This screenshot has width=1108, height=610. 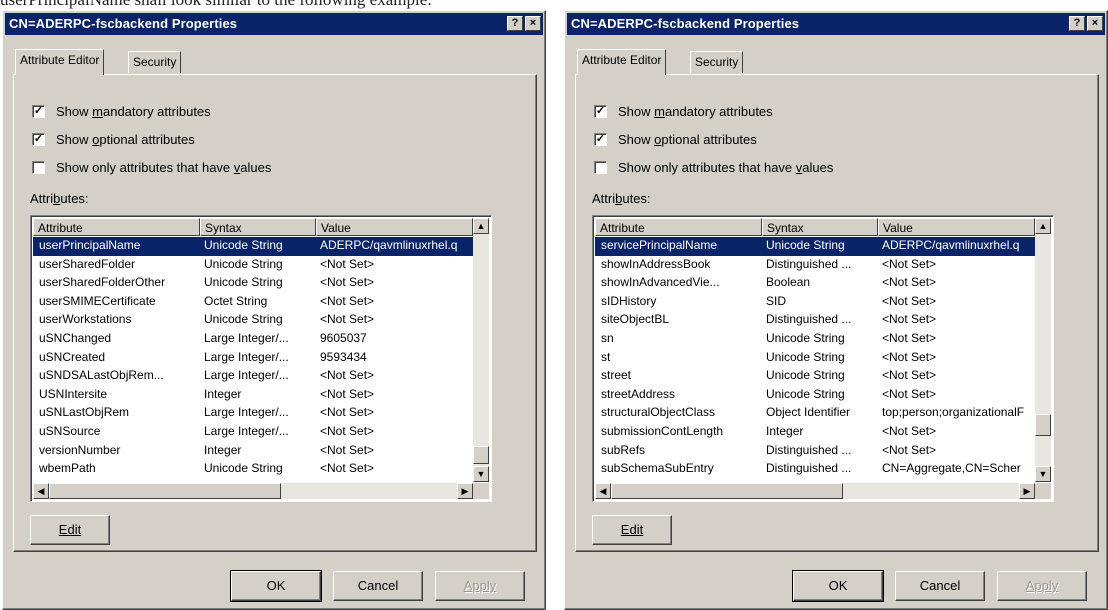 What do you see at coordinates (72, 356) in the screenshot?
I see `attribute-cell: uSNCreated` at bounding box center [72, 356].